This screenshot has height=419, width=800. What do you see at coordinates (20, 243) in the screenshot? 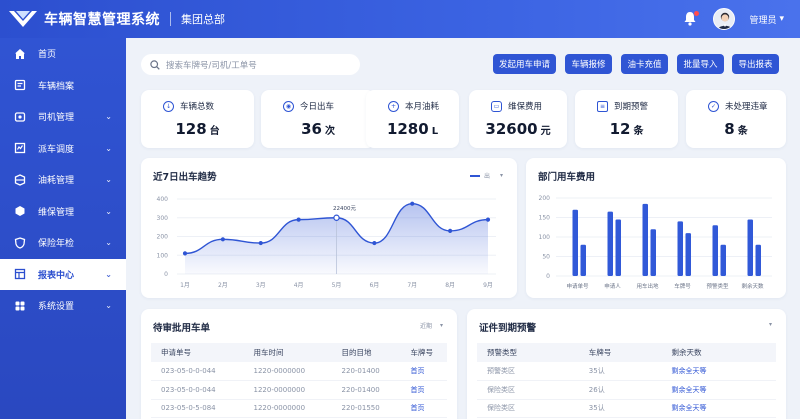
I see `insurance-icon` at bounding box center [20, 243].